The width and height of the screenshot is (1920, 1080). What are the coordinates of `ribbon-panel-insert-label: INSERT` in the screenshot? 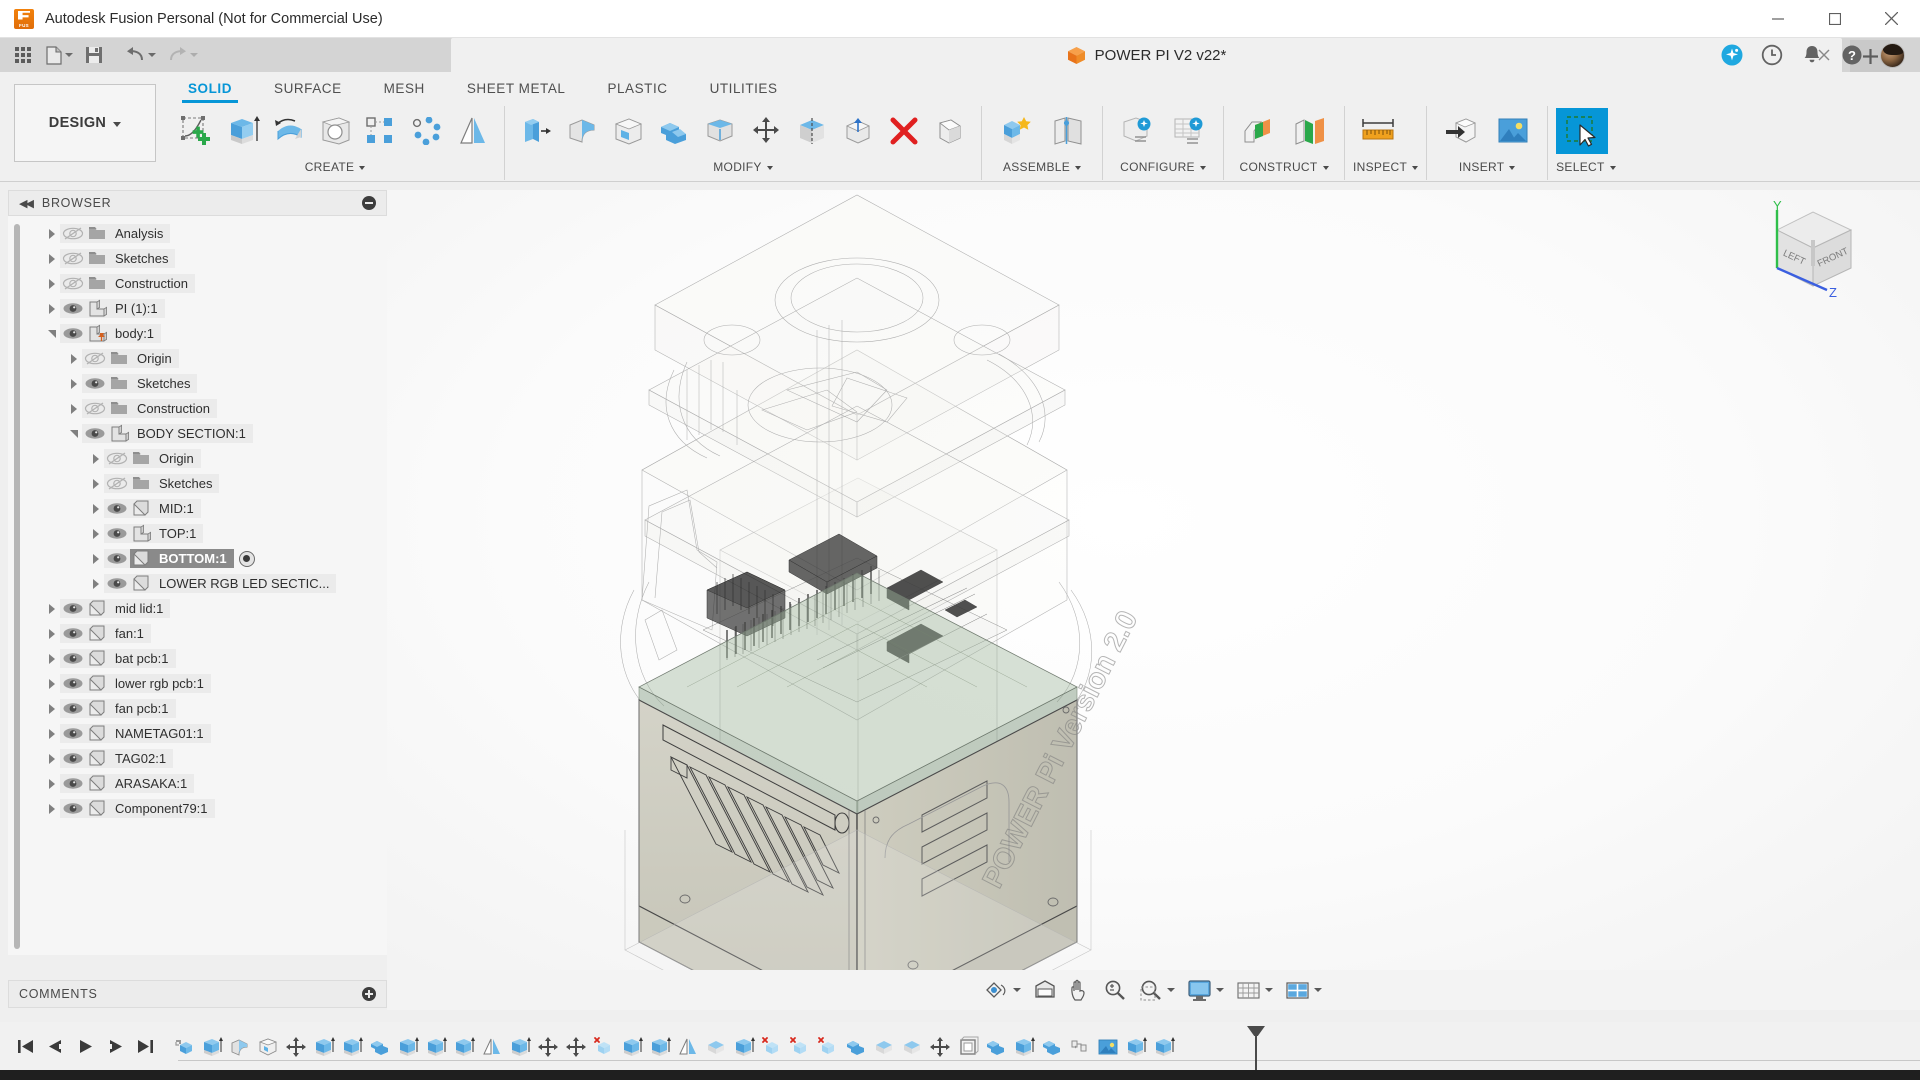 It's located at (1487, 167).